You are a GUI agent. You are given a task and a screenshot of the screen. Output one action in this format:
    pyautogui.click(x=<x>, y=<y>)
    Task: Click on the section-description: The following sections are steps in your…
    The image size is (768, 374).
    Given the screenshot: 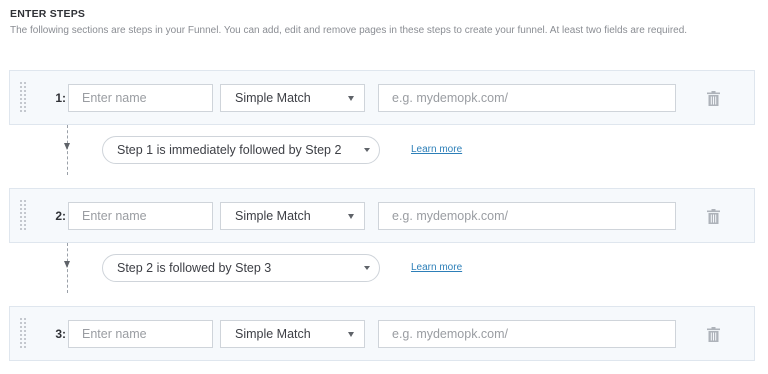 What is the action you would take?
    pyautogui.click(x=349, y=30)
    